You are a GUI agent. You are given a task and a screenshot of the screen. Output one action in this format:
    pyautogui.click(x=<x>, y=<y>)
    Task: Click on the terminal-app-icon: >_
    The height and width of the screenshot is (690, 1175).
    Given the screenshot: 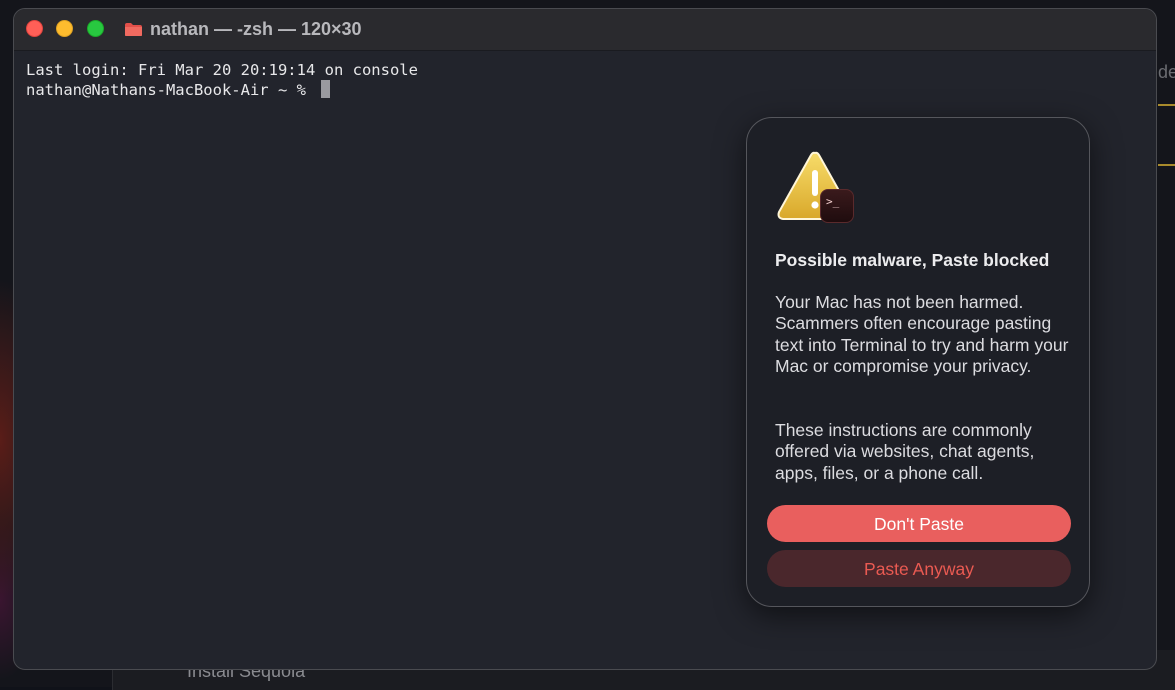 What is the action you would take?
    pyautogui.click(x=837, y=206)
    